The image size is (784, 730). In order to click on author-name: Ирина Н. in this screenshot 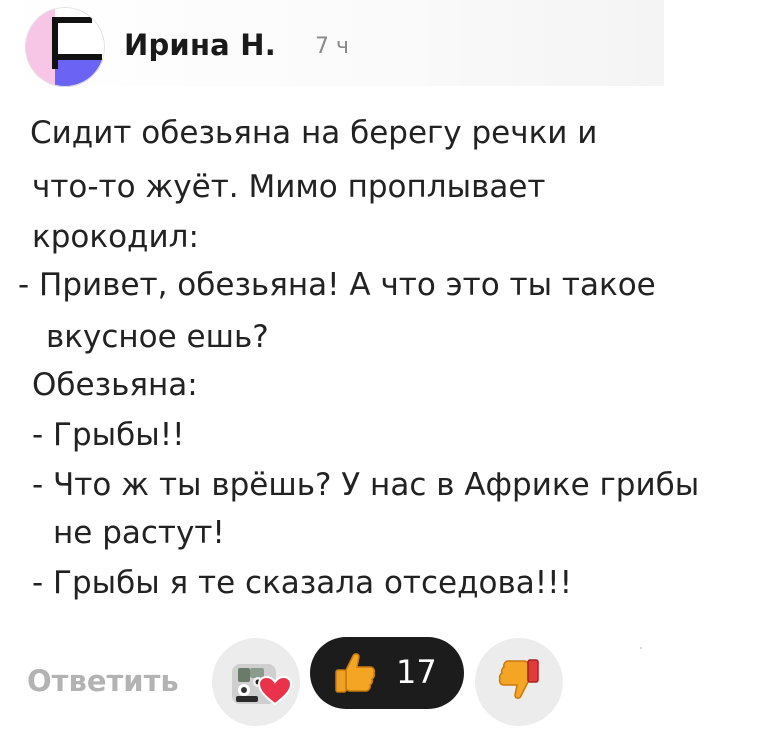, I will do `click(200, 45)`.